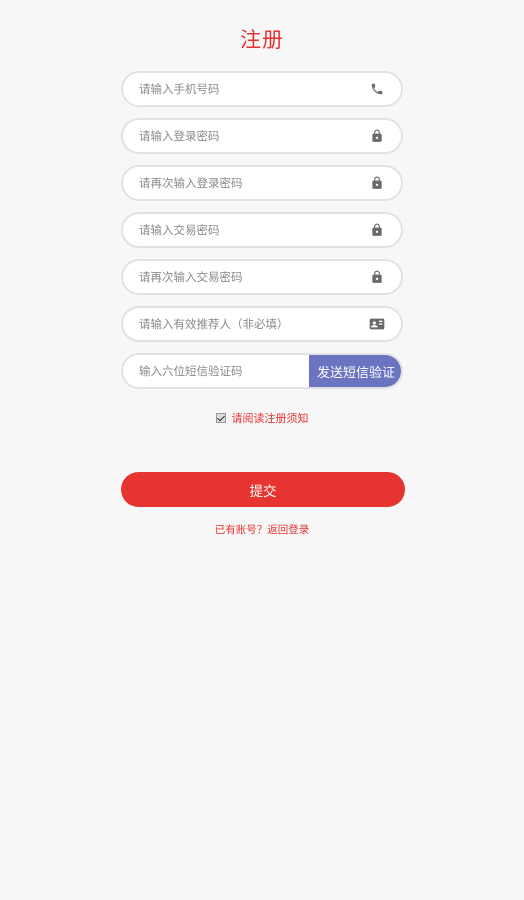 Image resolution: width=524 pixels, height=900 pixels. What do you see at coordinates (270, 418) in the screenshot?
I see `agreement-link: 请阅读注册须知` at bounding box center [270, 418].